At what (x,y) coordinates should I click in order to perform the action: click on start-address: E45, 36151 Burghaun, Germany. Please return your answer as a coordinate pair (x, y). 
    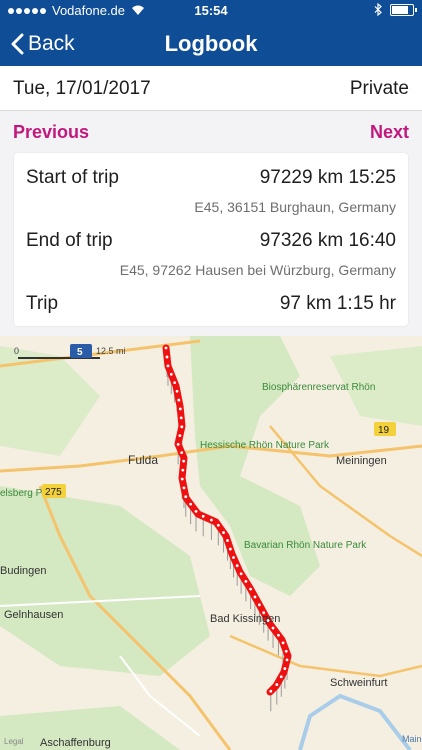
    Looking at the image, I should click on (295, 207).